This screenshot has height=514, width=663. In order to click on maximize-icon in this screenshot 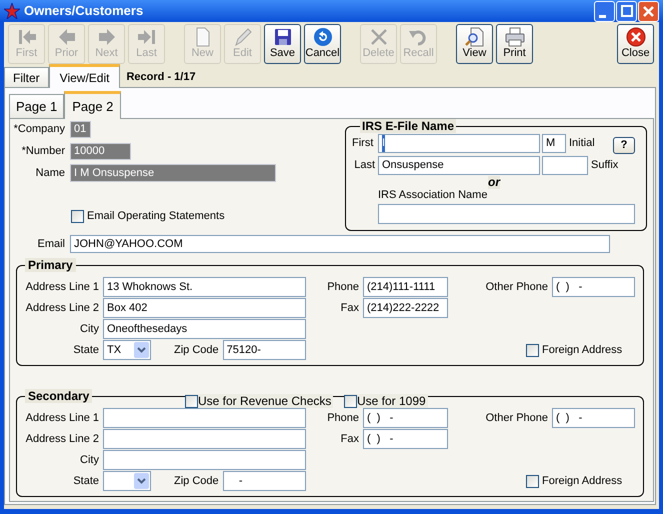, I will do `click(626, 11)`.